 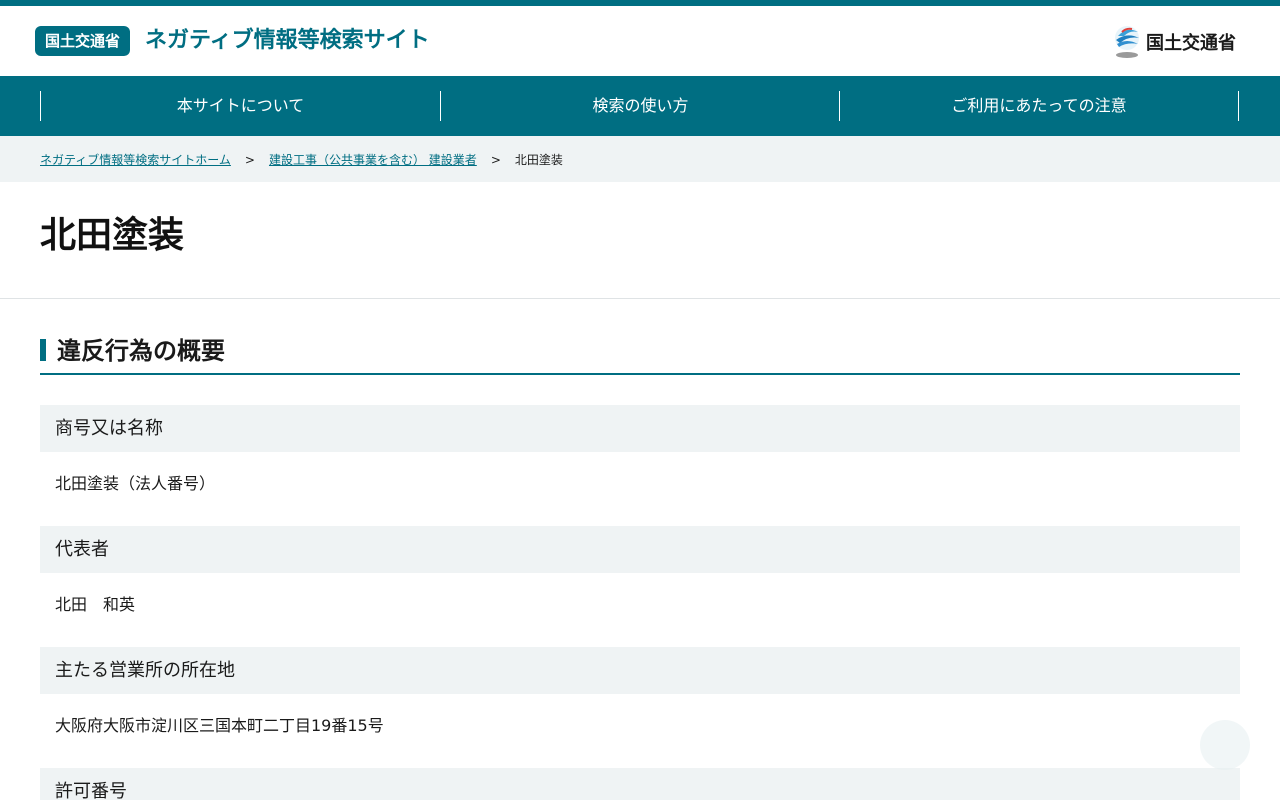 I want to click on field-label-main-office-address: 主たる営業所の所在地, so click(x=640, y=670).